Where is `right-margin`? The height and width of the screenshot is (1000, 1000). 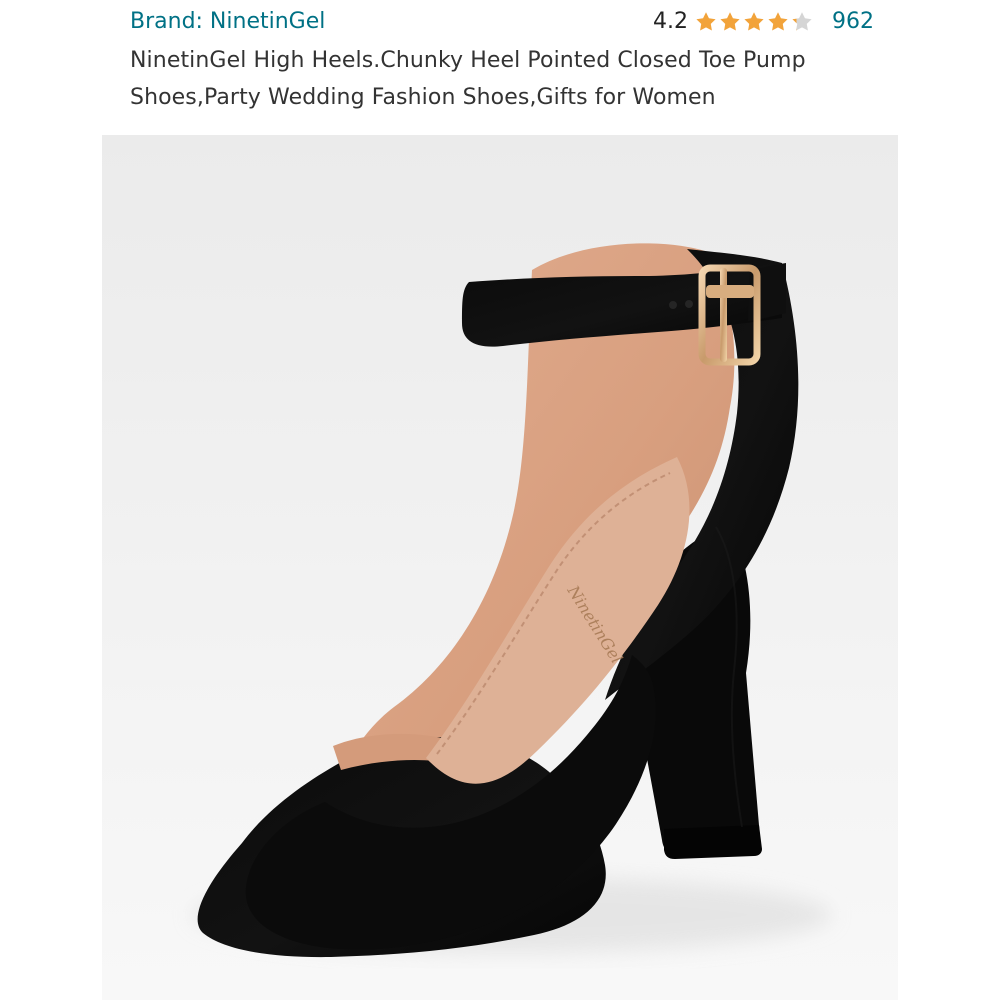 right-margin is located at coordinates (949, 500).